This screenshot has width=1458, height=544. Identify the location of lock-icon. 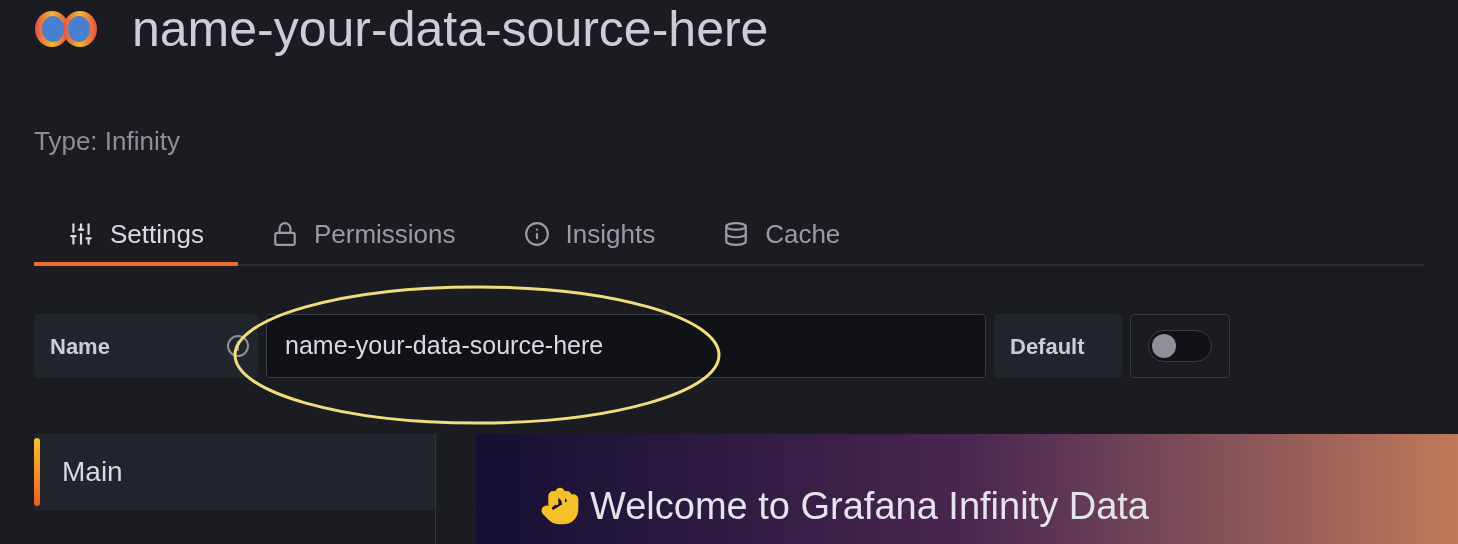
(284, 234).